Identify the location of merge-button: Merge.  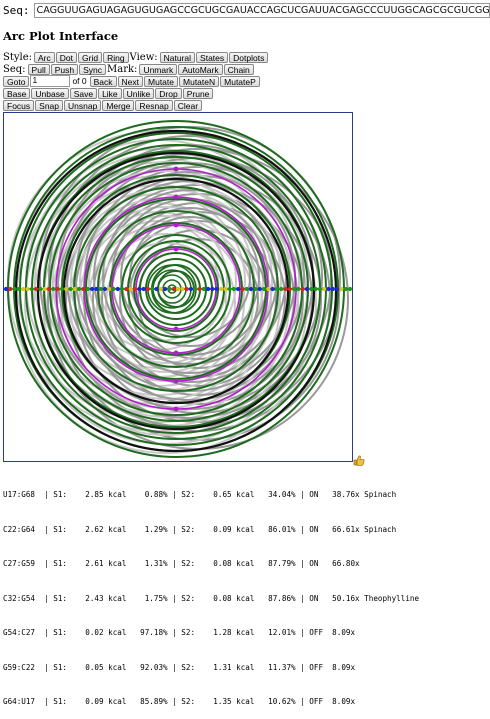
(118, 105).